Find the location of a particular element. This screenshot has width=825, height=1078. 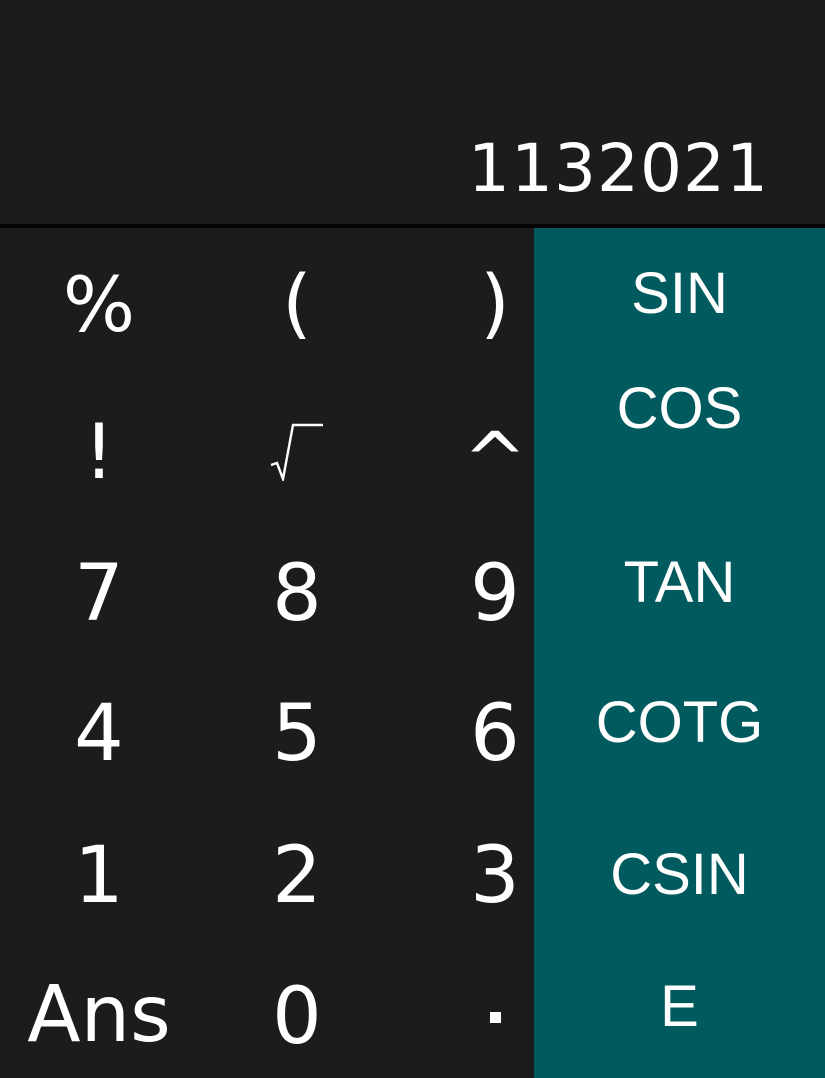

digit-0-key: 0 is located at coordinates (297, 1008).